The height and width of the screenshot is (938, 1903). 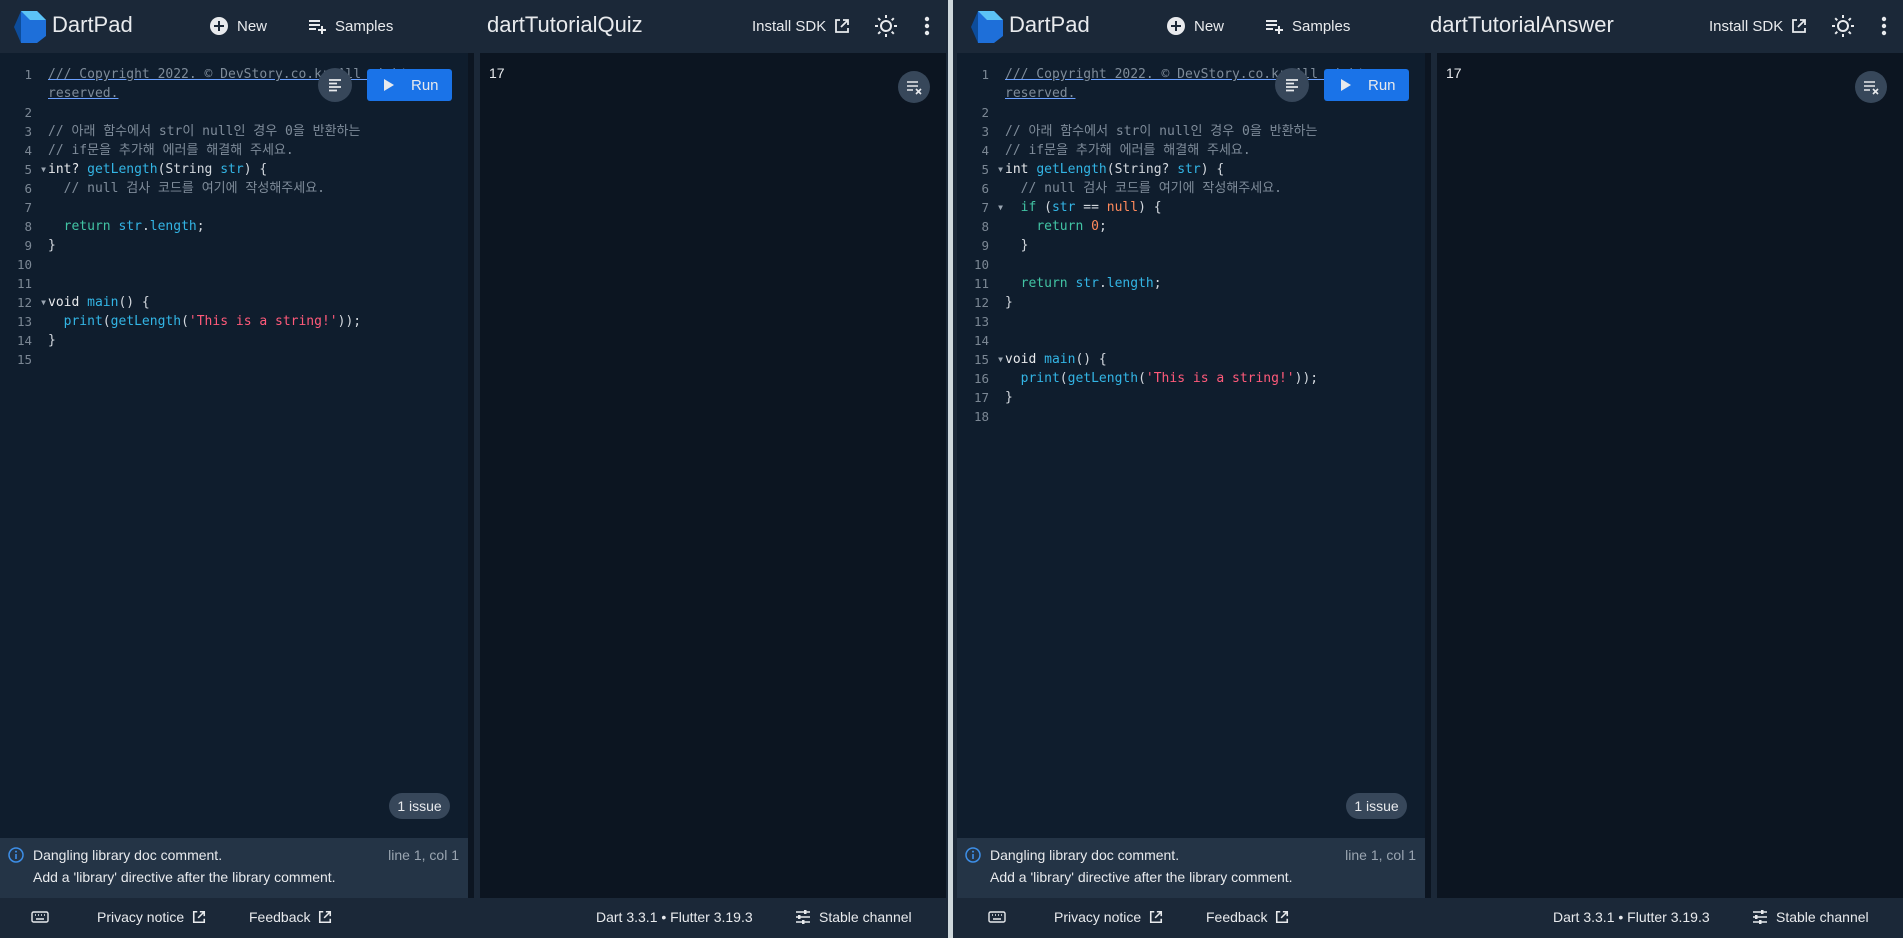 I want to click on feedback-label: Feedback, so click(x=280, y=917).